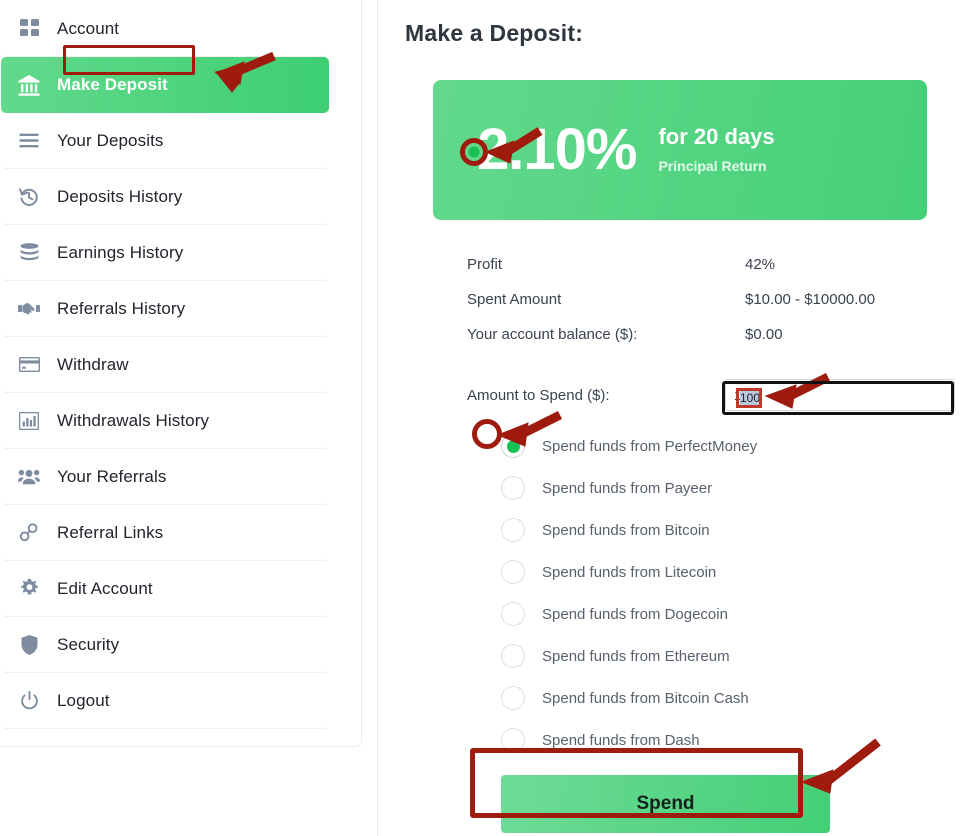  Describe the element at coordinates (112, 84) in the screenshot. I see `sidebar-item-label: Make Deposit` at that location.